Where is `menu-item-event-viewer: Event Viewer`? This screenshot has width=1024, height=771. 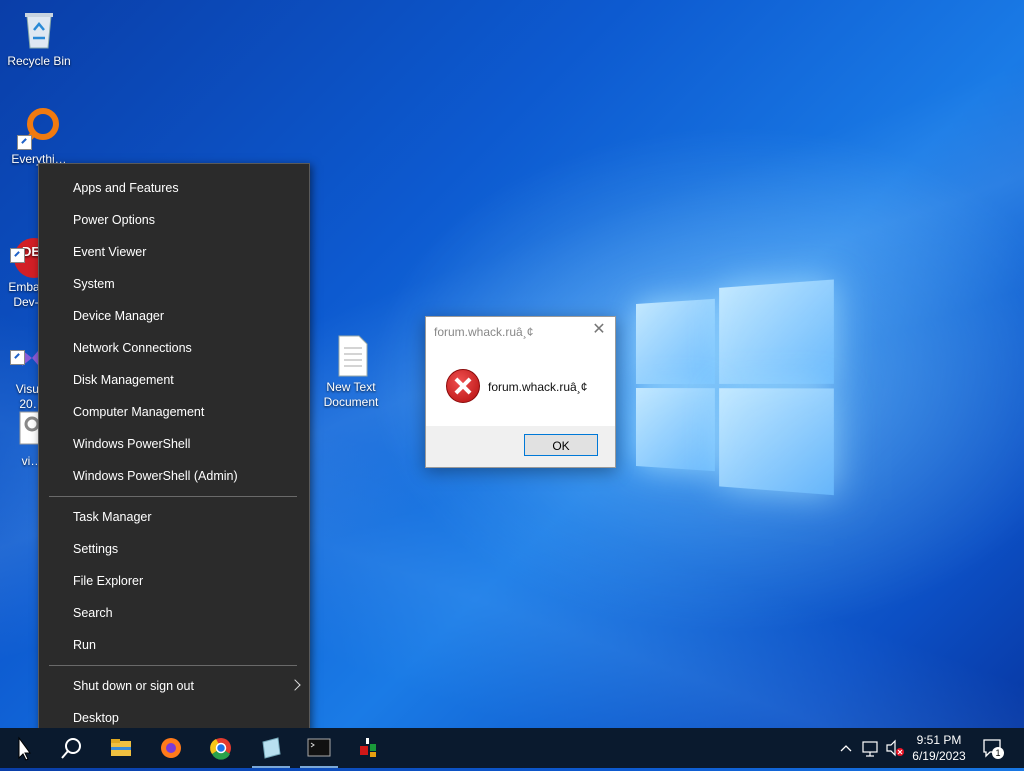
menu-item-event-viewer: Event Viewer is located at coordinates (174, 252).